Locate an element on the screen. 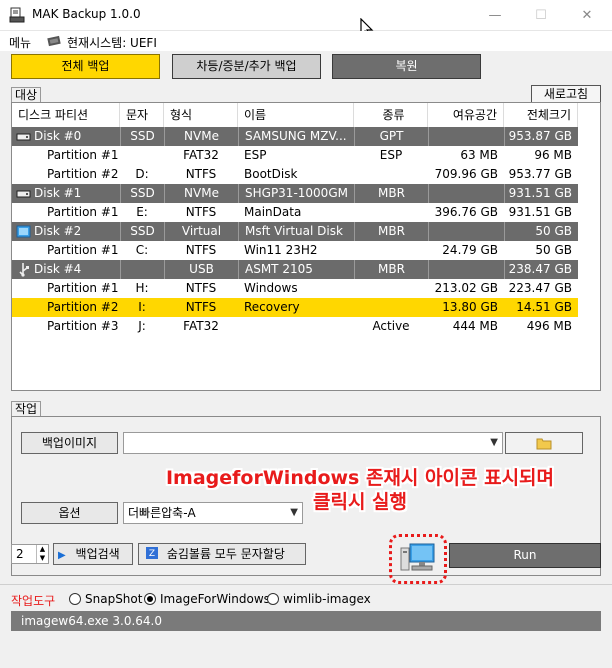  radio-imageforwindows: ImageForWindows is located at coordinates (207, 599).